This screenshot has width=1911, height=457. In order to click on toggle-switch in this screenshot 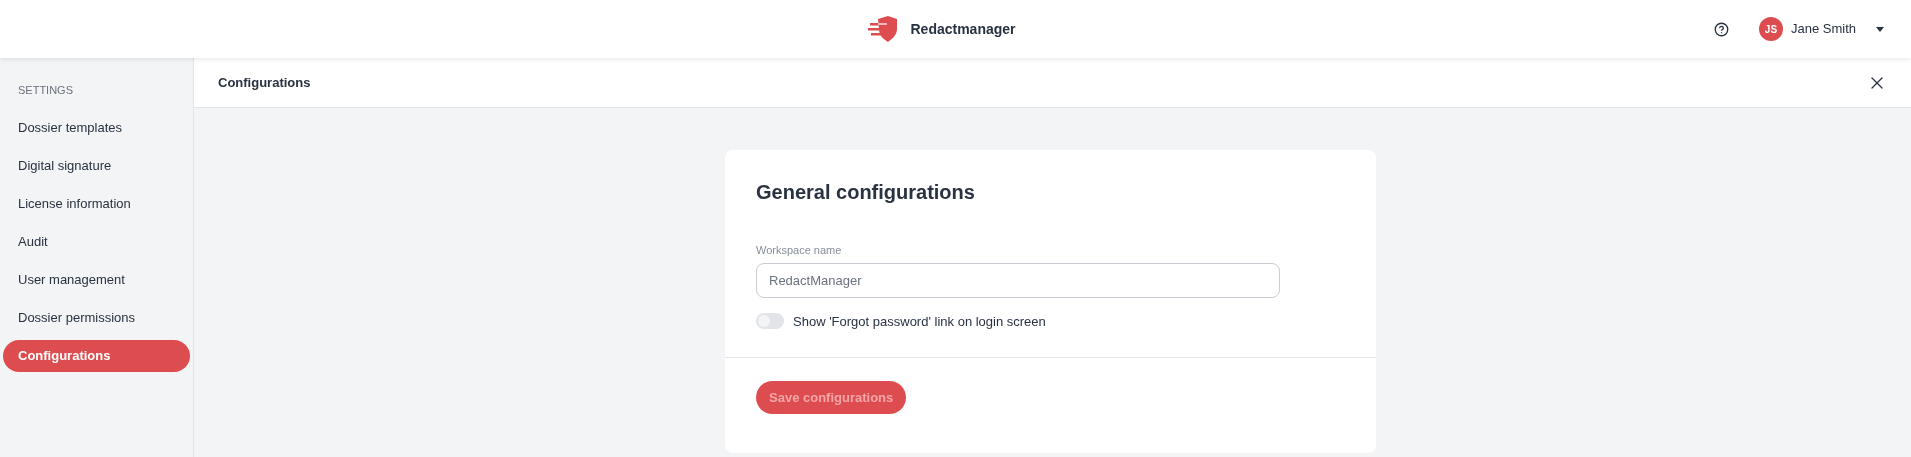, I will do `click(770, 321)`.